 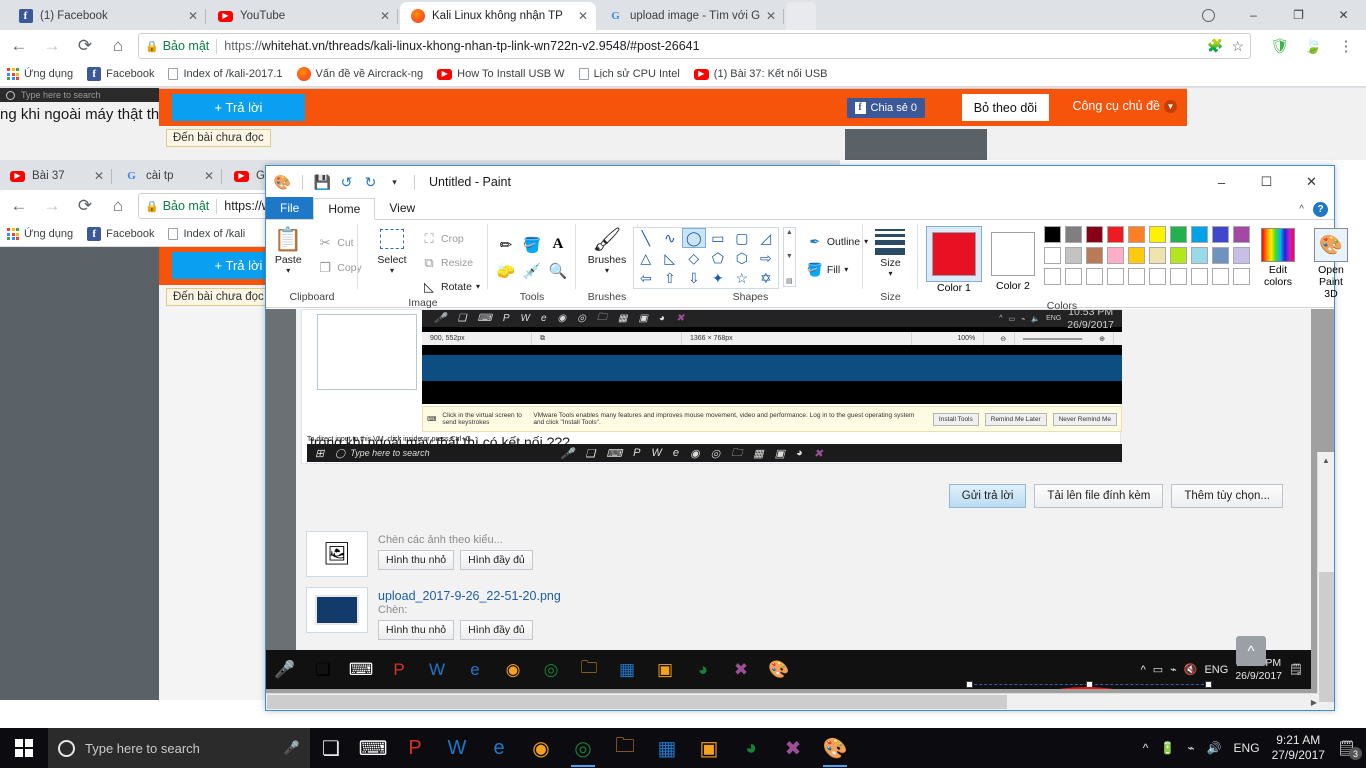 I want to click on remind-later-button: Remind Me Later, so click(x=1015, y=419).